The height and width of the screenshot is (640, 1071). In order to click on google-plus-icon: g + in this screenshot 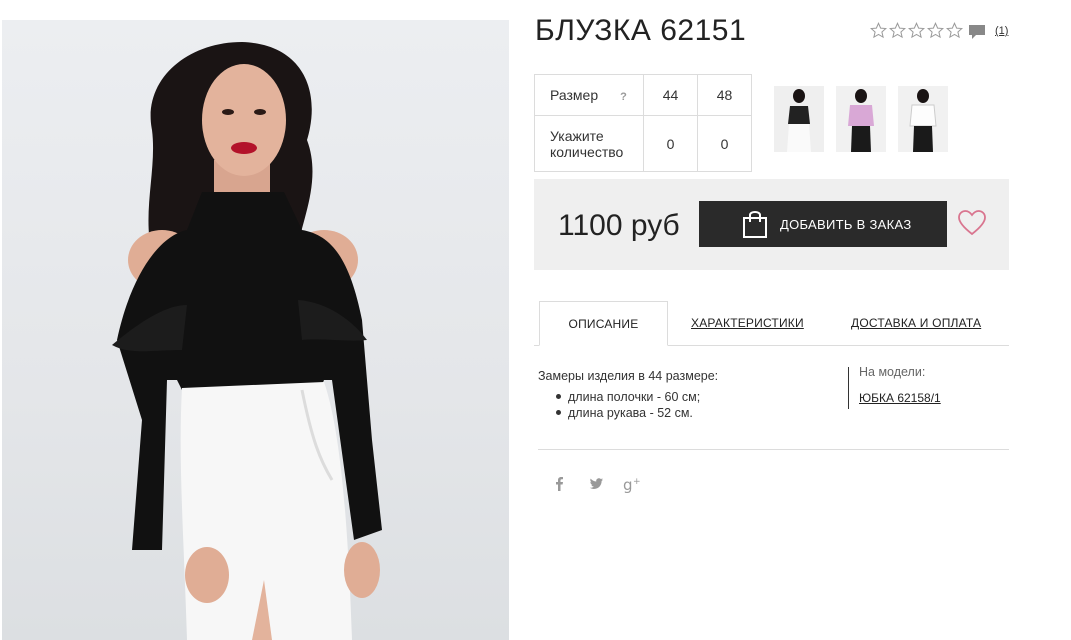, I will do `click(632, 484)`.